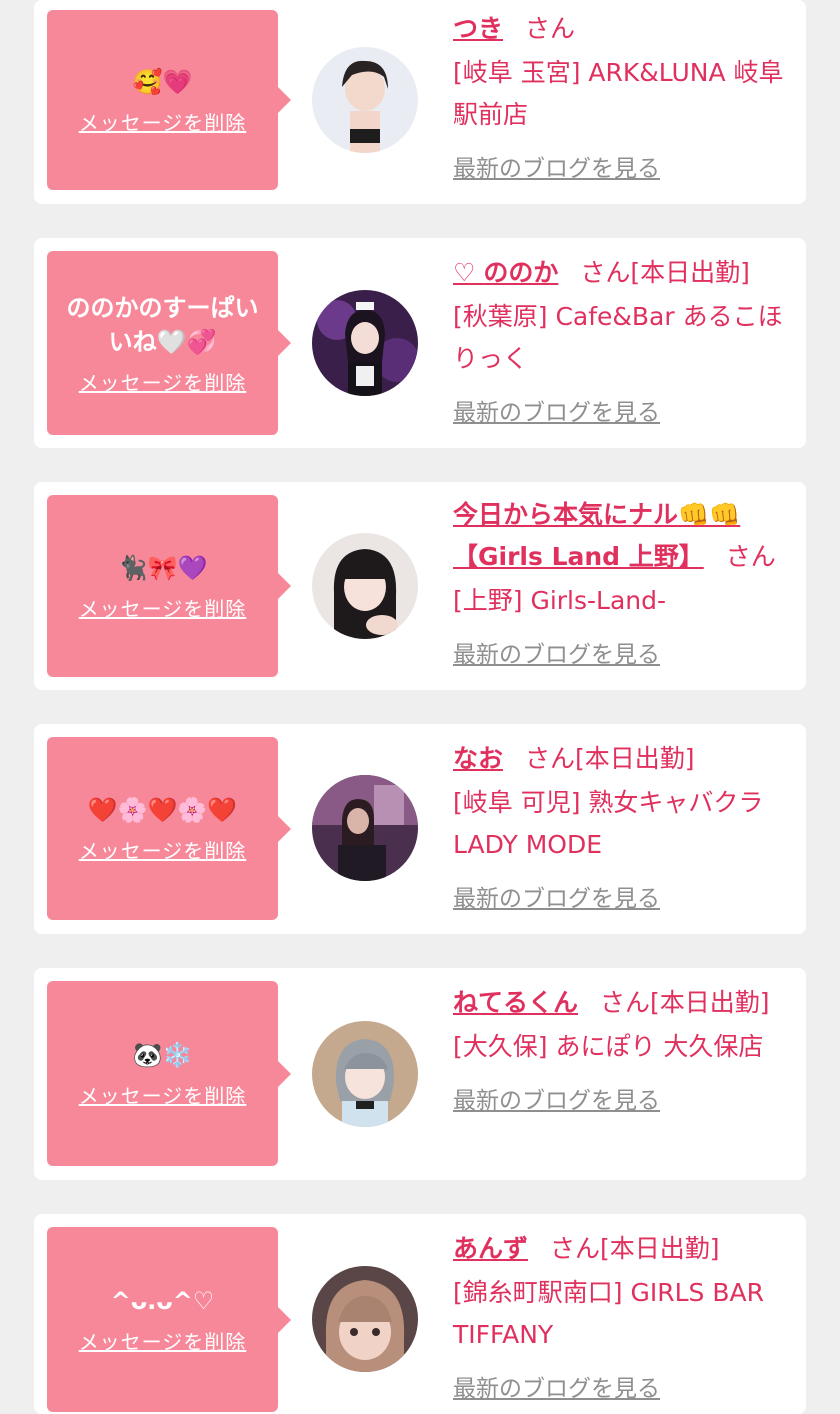 The width and height of the screenshot is (840, 1414). Describe the element at coordinates (618, 337) in the screenshot. I see `shop-text: [秋葉原] Cafe&Bar あるこほりっく` at that location.